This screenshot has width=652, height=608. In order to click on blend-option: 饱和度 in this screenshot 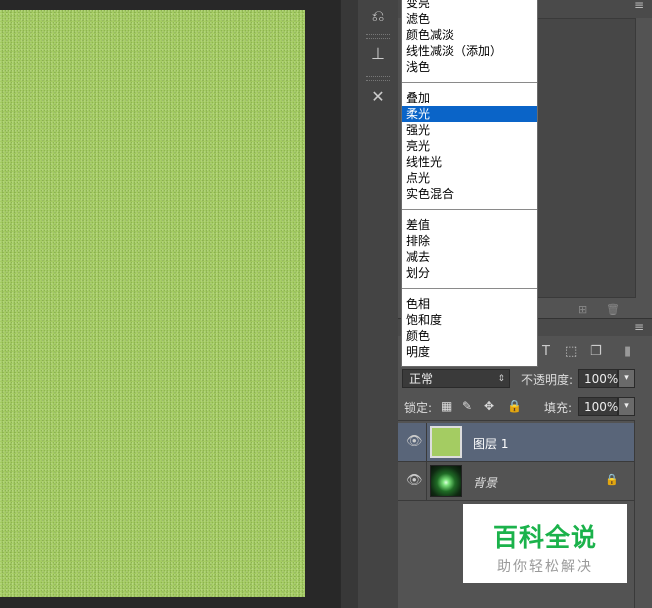, I will do `click(469, 320)`.